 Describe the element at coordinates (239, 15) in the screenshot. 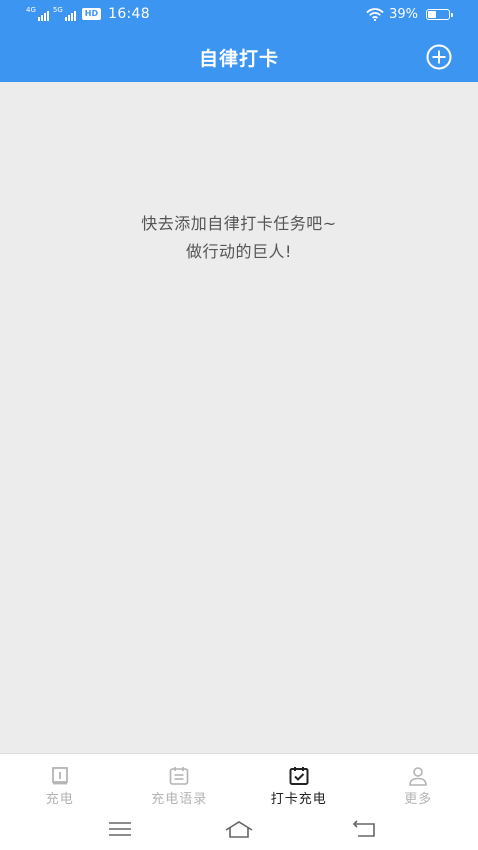

I see `status-bar: 4G 5G HD 16:48 39%` at that location.